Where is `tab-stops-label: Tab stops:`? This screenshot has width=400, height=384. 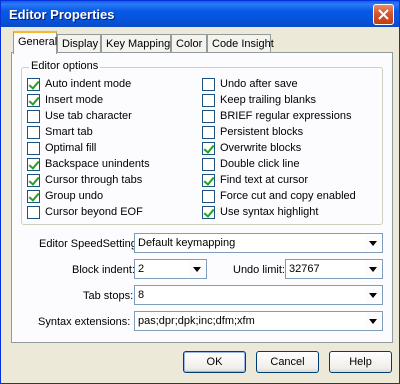 tab-stops-label: Tab stops: is located at coordinates (108, 296).